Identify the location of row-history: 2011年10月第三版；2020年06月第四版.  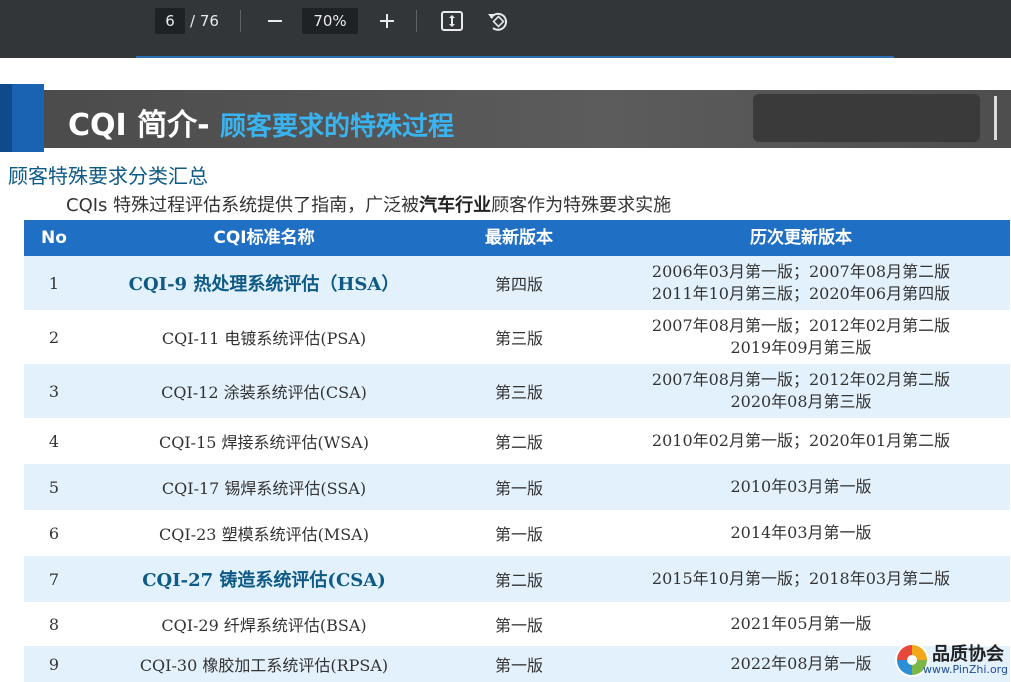
(801, 293).